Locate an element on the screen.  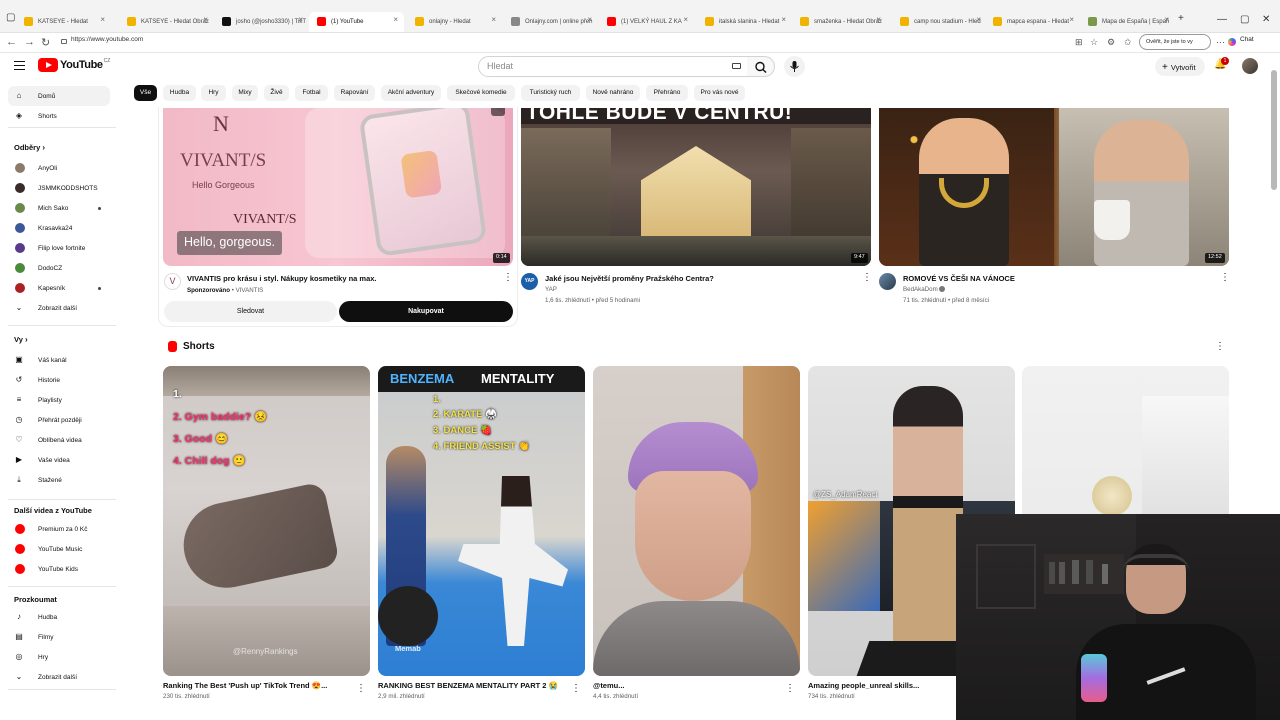
sidebar-item-subscription: ⌄ Zobrazit další is located at coordinates (59, 308).